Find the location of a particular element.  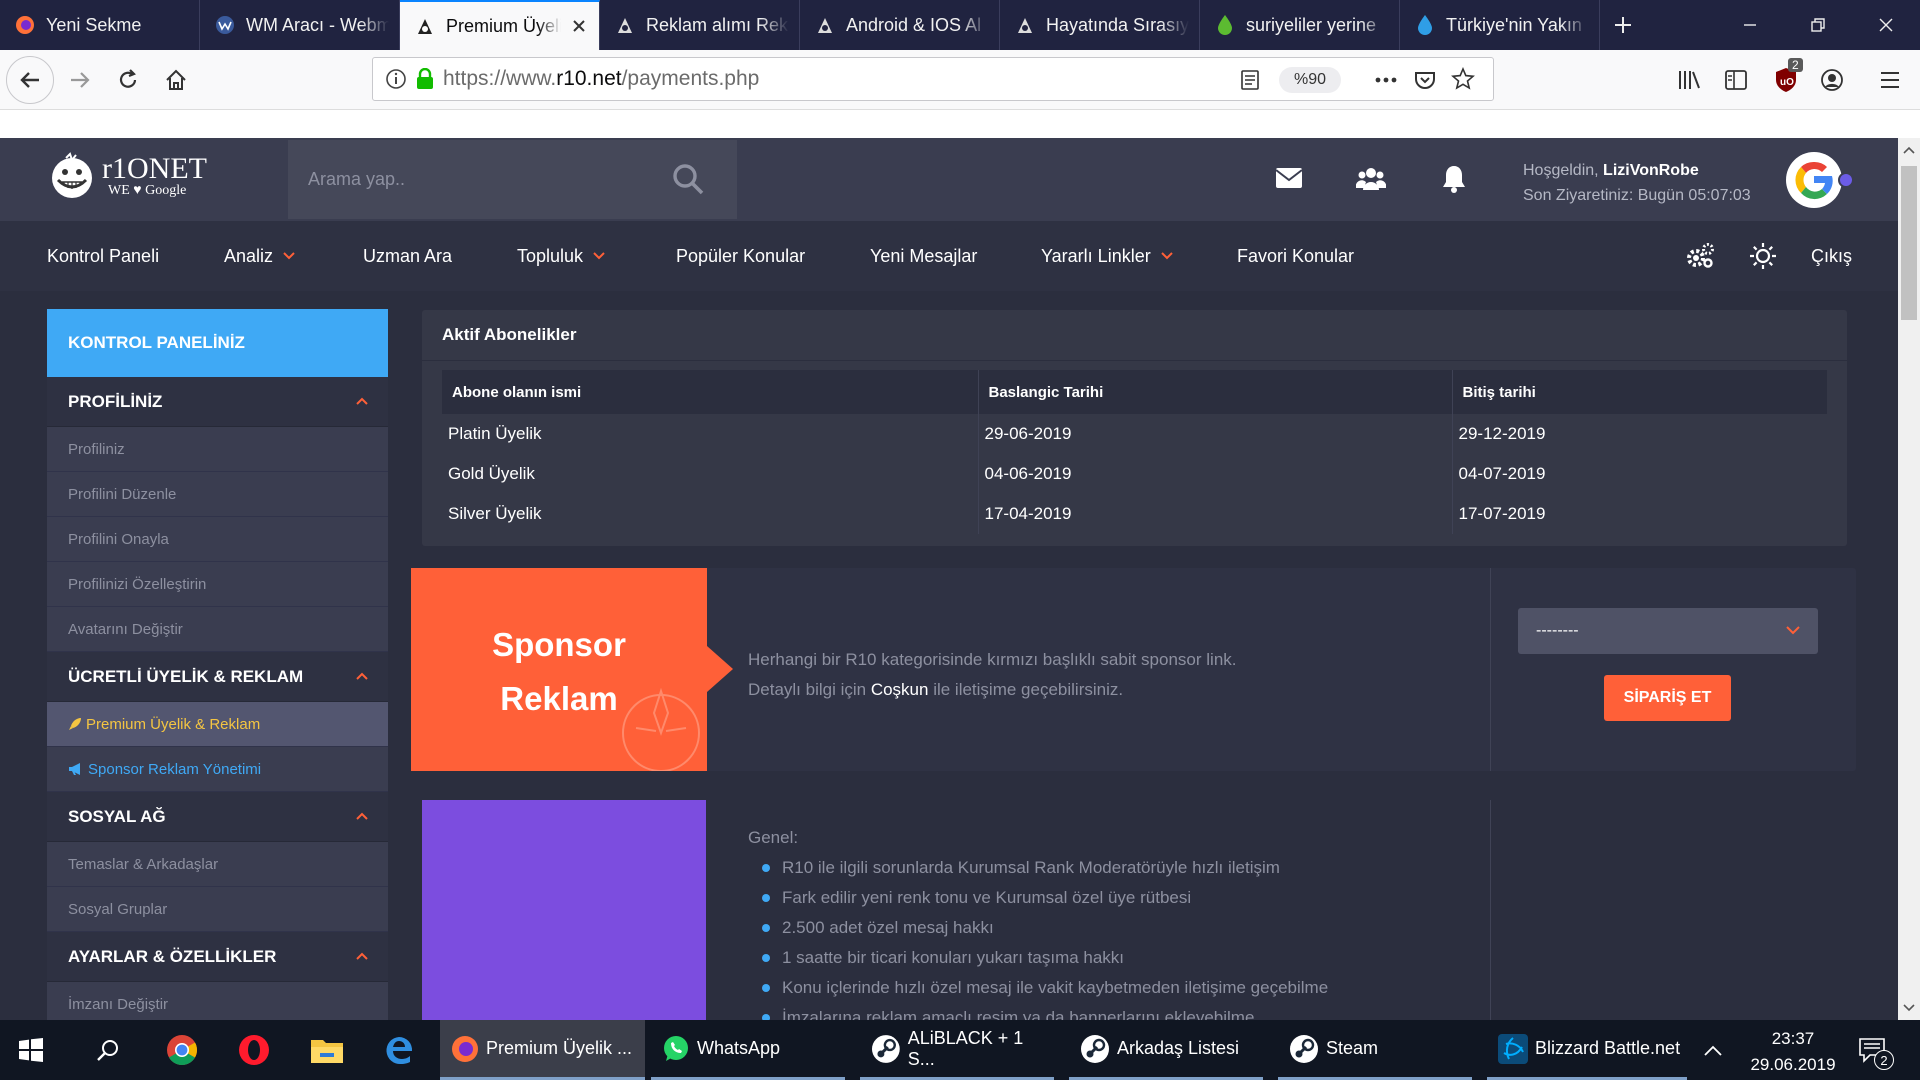

sidebar-section-ayarlar: AYARLAR & ÖZELLİKLER is located at coordinates (217, 957).